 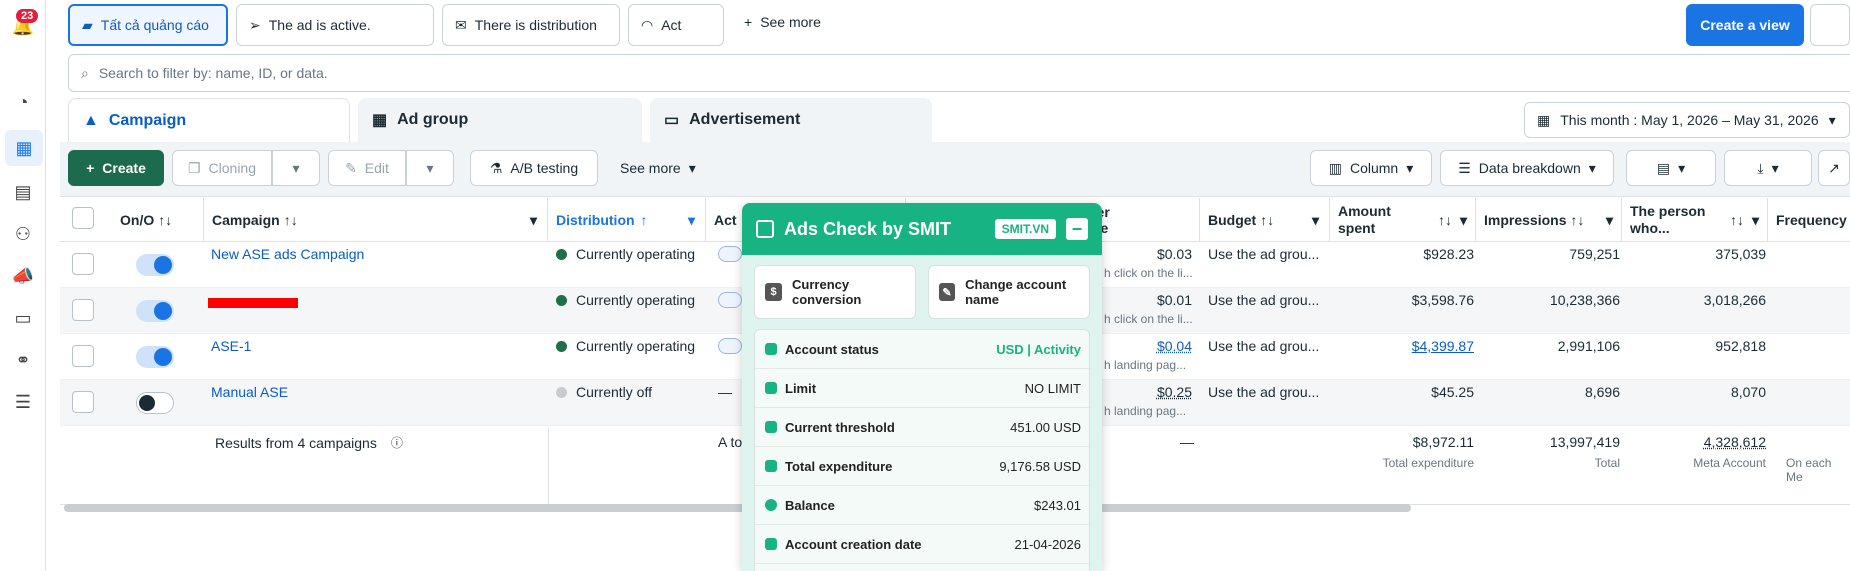 I want to click on horizontal-scrollbar, so click(x=737, y=508).